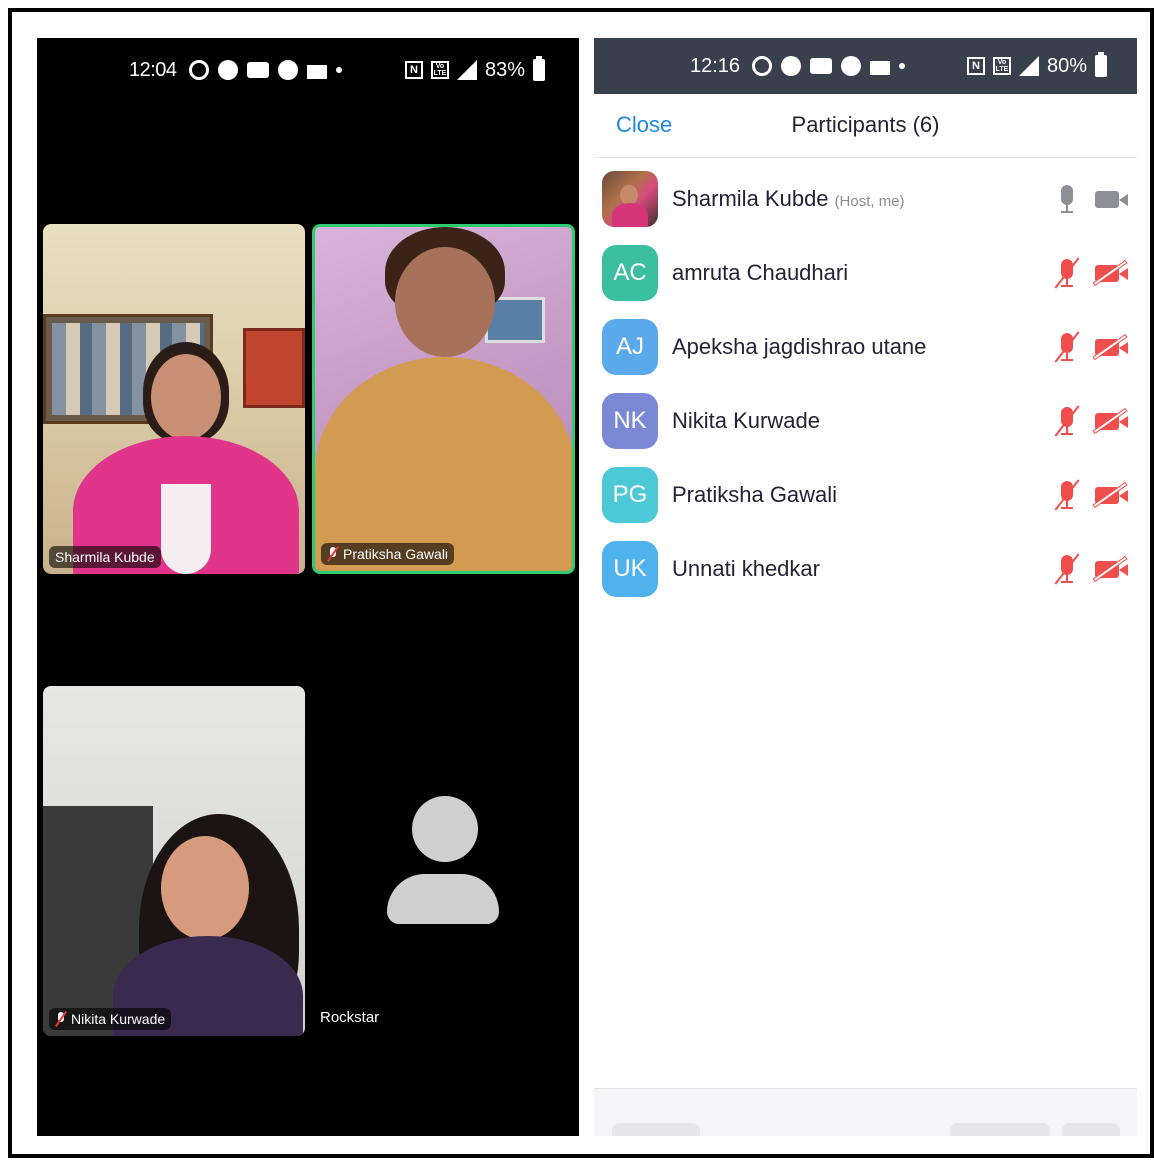 Image resolution: width=1154 pixels, height=1160 pixels. I want to click on avatar, so click(630, 199).